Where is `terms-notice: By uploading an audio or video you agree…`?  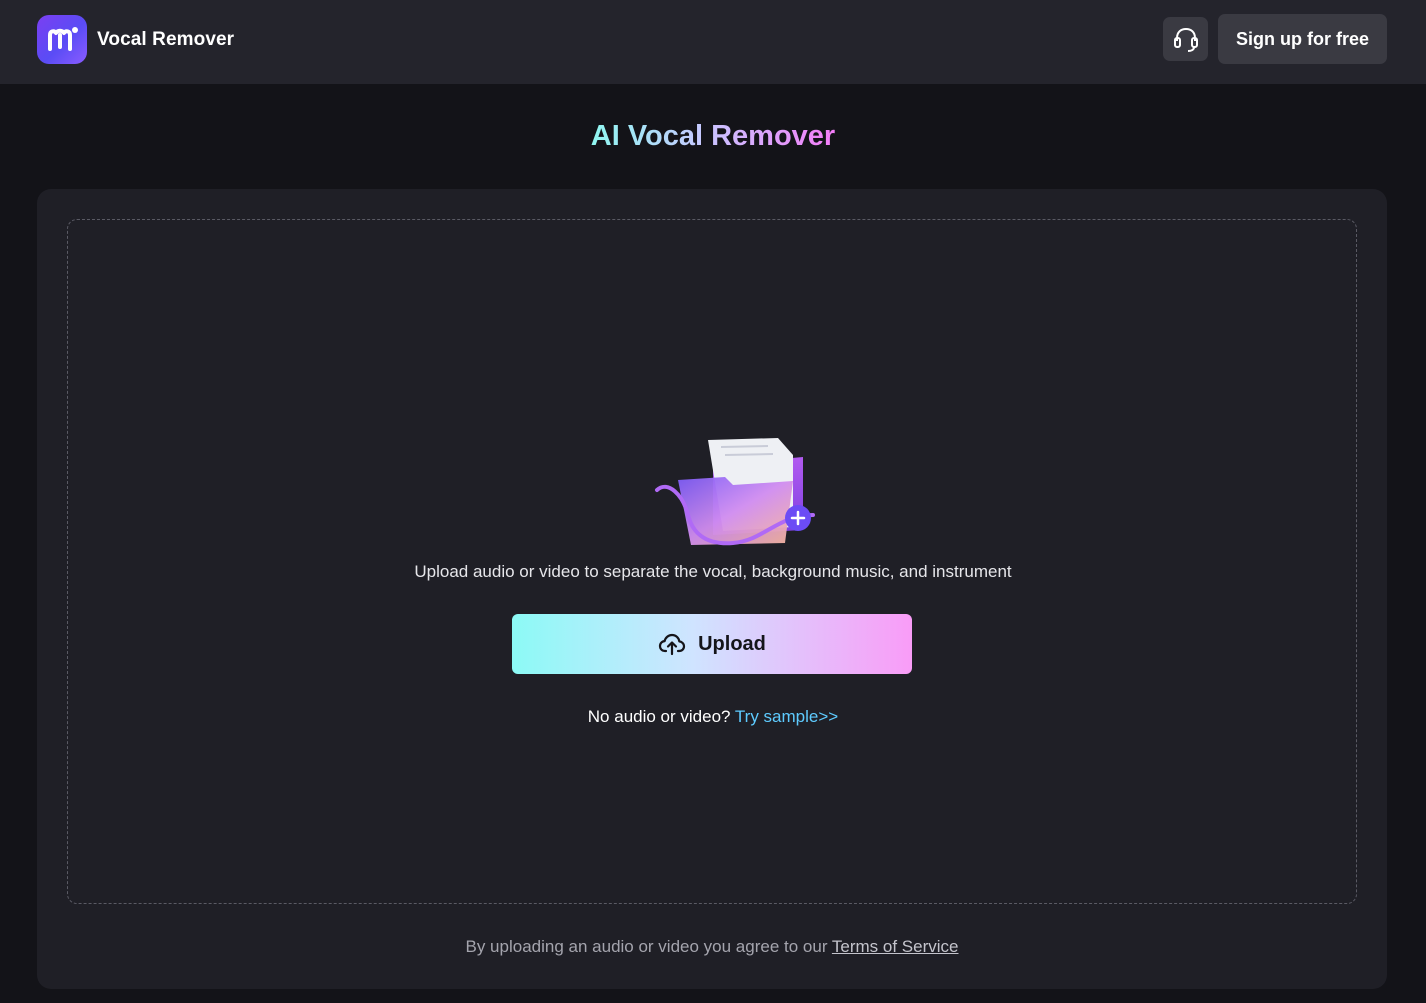 terms-notice: By uploading an audio or video you agree… is located at coordinates (712, 947).